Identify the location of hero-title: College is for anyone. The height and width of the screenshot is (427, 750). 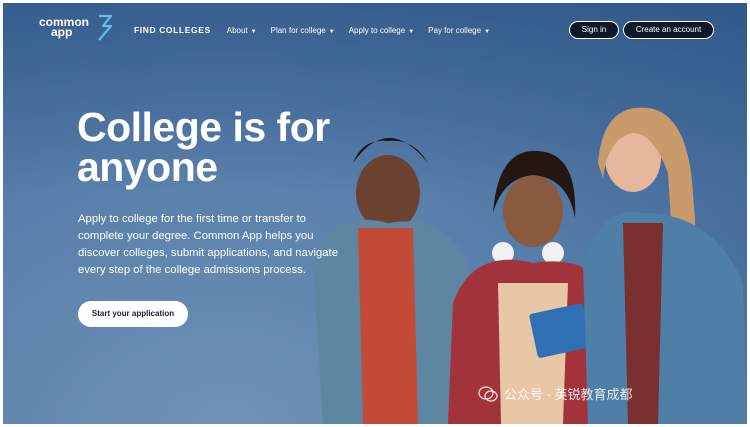
(203, 147).